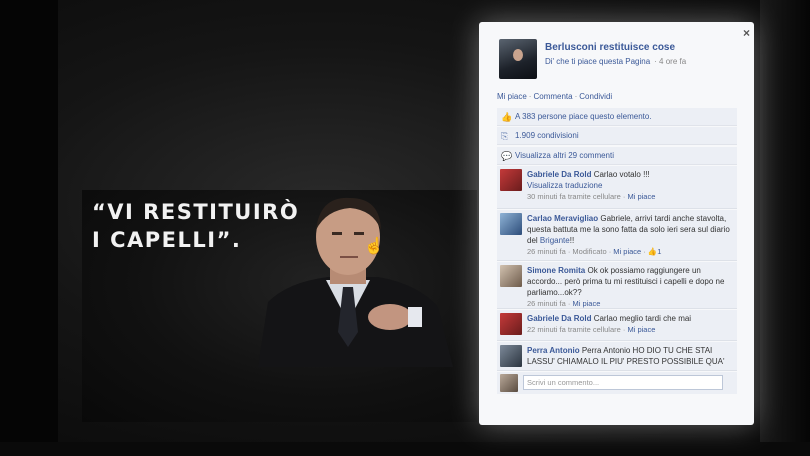 This screenshot has width=810, height=456. Describe the element at coordinates (556, 270) in the screenshot. I see `commenter-name: Simone Romita` at that location.